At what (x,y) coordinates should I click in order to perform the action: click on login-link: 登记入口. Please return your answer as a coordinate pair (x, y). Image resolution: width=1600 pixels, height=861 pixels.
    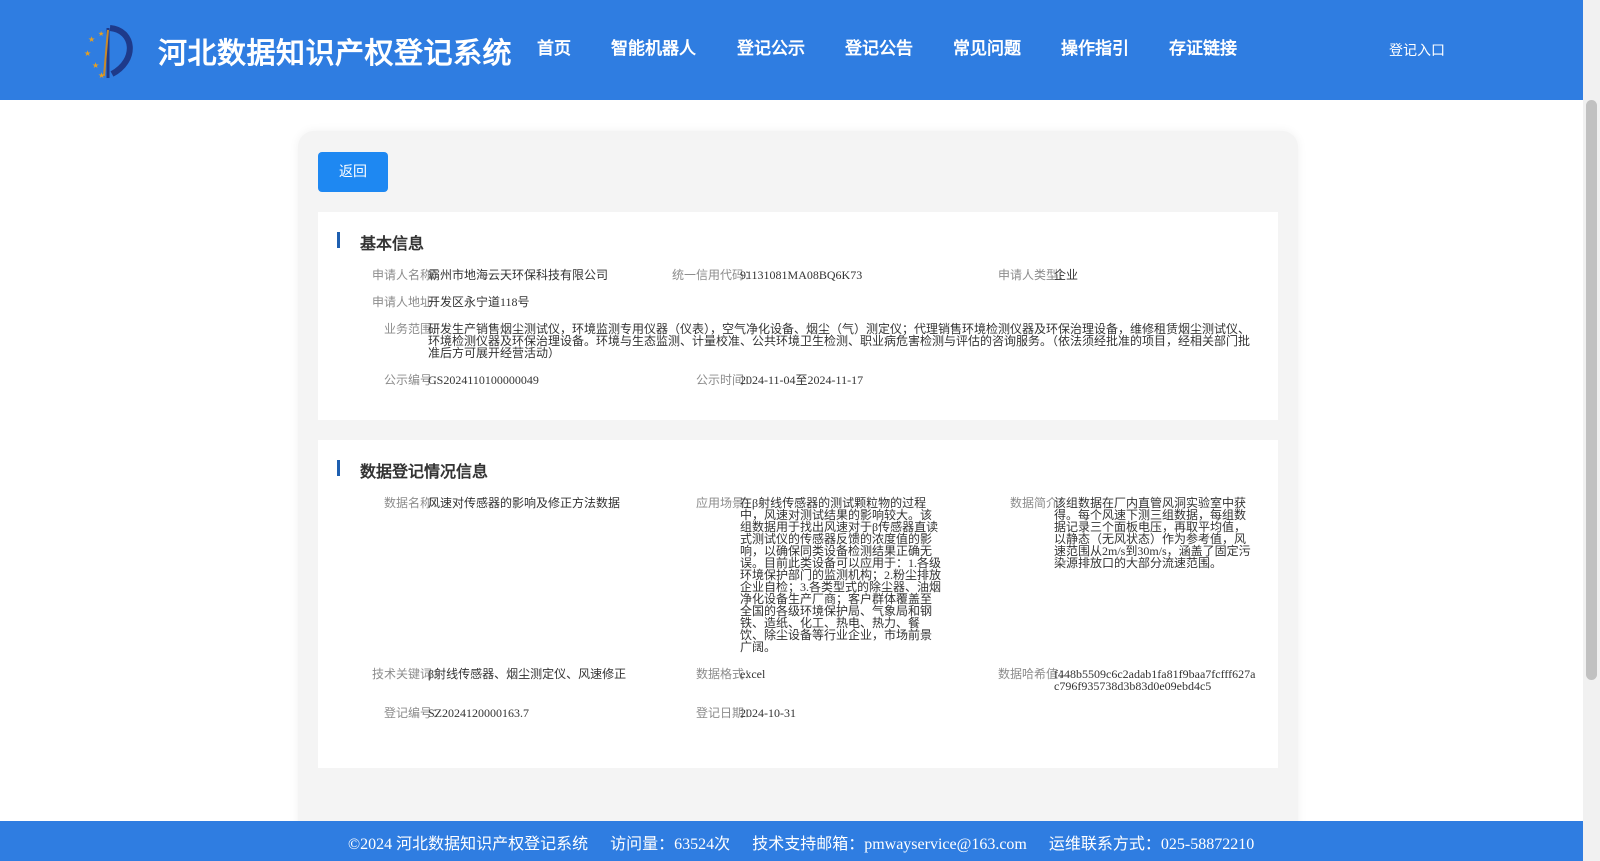
    Looking at the image, I should click on (1417, 50).